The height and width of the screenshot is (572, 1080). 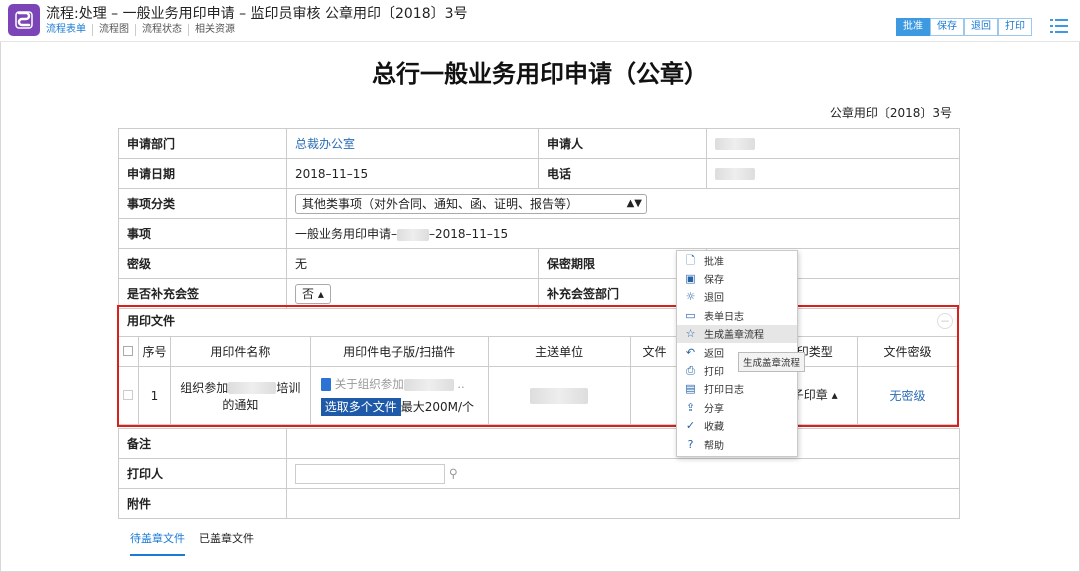 I want to click on ctx-favorite: ✓ 收藏, so click(x=737, y=426).